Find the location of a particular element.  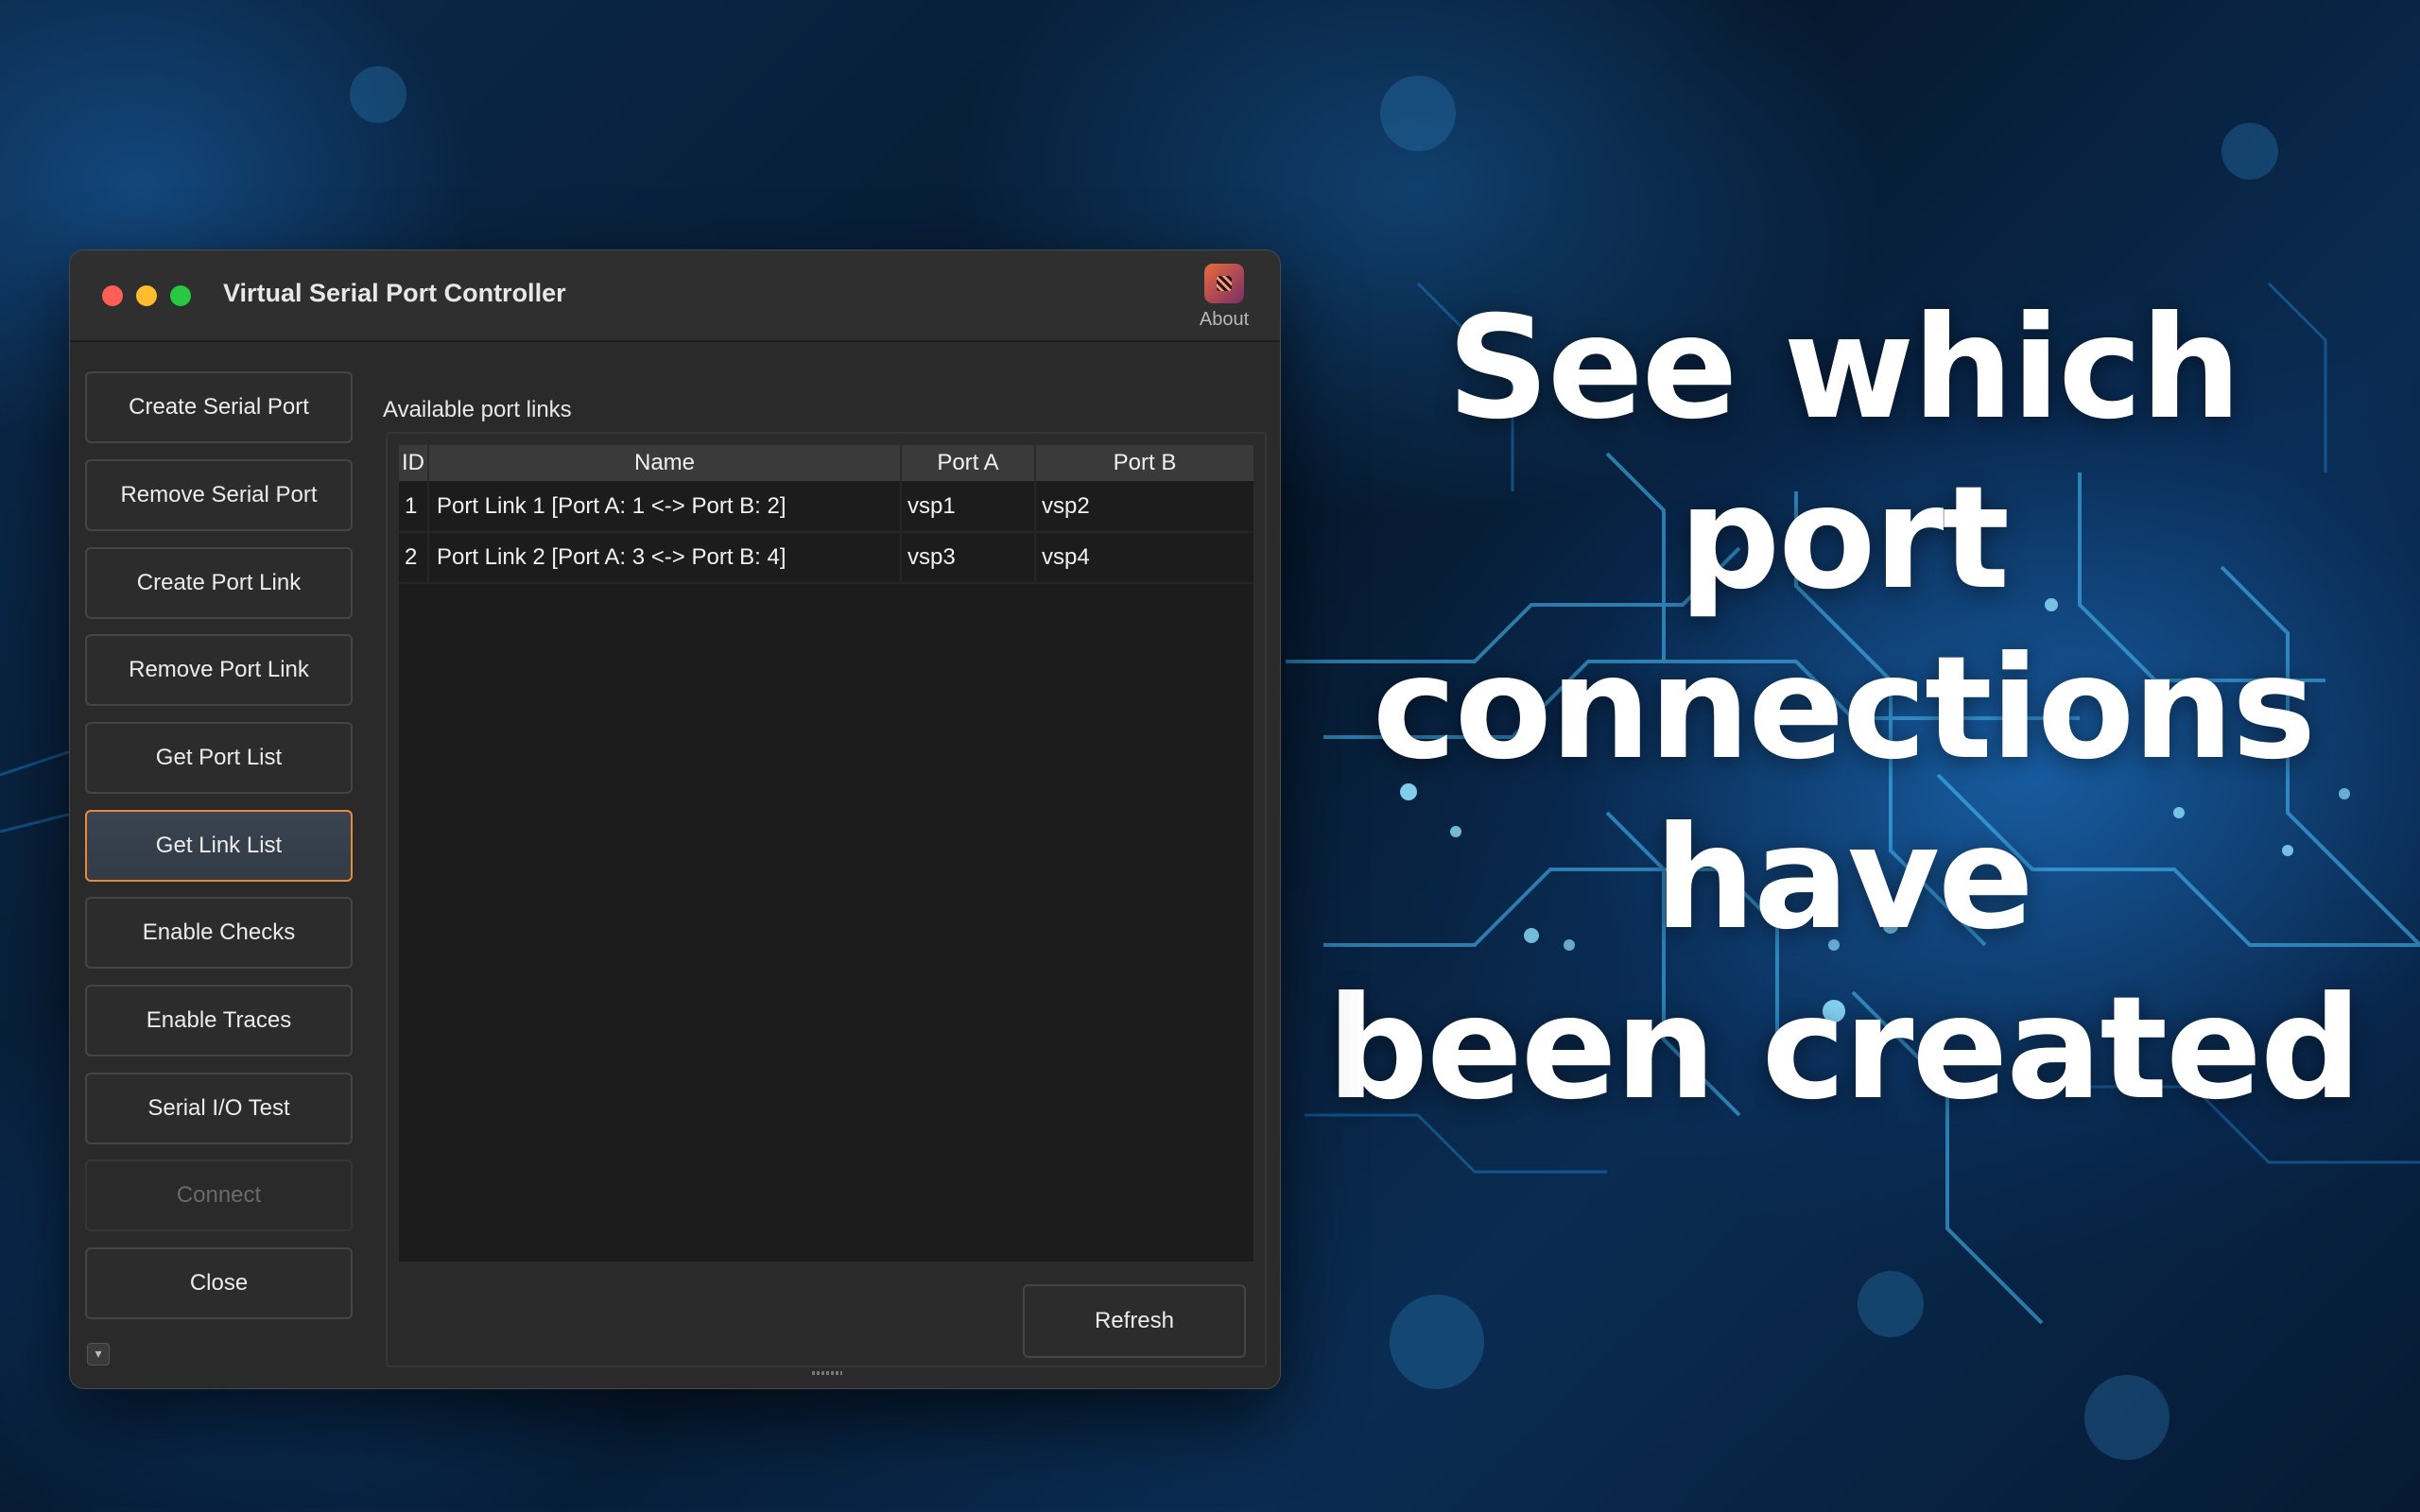

table-header: ID Name Port A Port B is located at coordinates (826, 463).